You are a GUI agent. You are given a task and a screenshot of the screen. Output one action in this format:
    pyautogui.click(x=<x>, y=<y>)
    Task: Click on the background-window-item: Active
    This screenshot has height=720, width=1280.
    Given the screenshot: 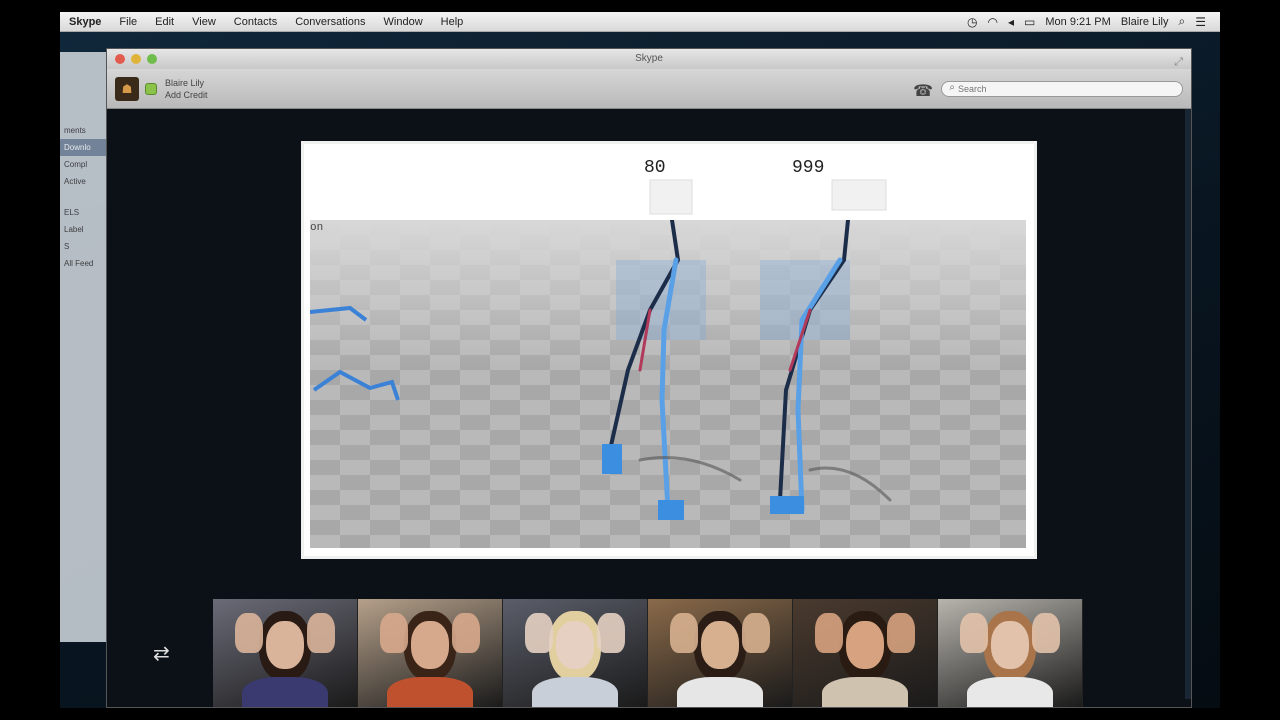 What is the action you would take?
    pyautogui.click(x=85, y=181)
    